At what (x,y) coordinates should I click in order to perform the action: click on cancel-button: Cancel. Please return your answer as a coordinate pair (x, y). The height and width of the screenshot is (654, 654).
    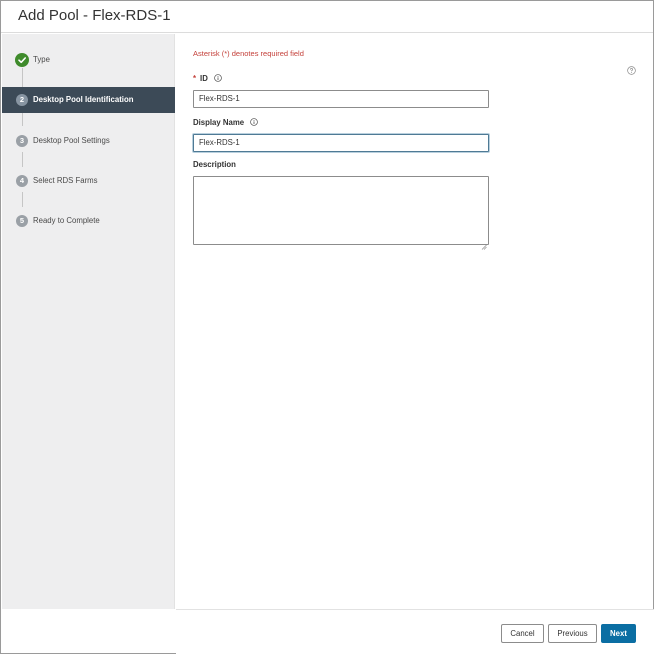
    Looking at the image, I should click on (522, 633).